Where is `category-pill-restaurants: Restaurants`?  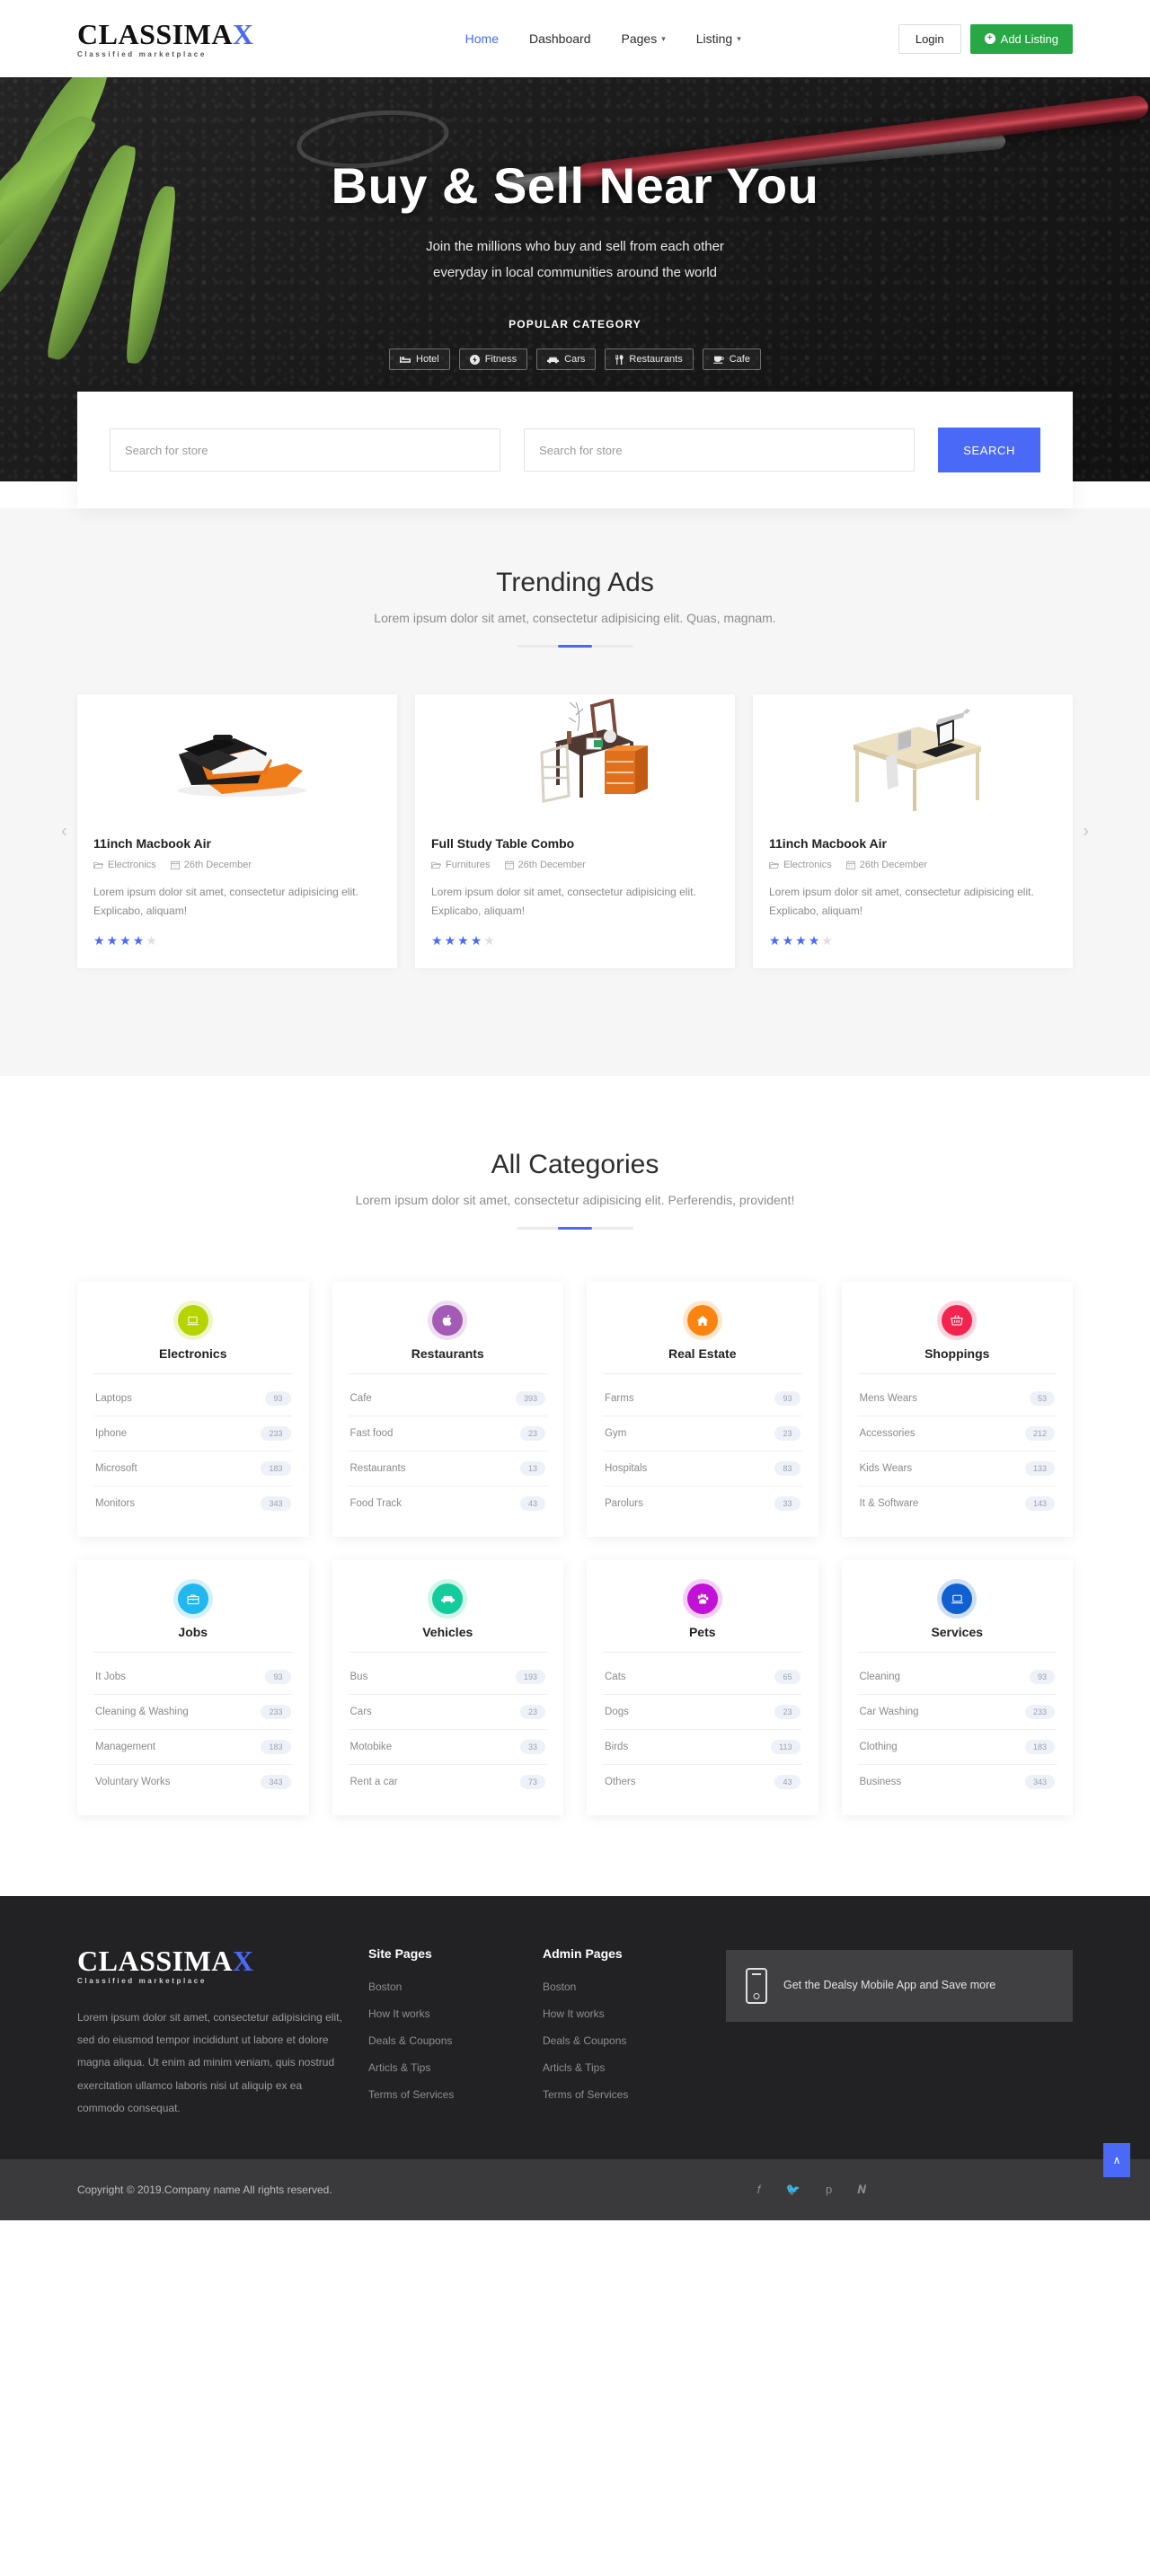
category-pill-restaurants: Restaurants is located at coordinates (649, 359).